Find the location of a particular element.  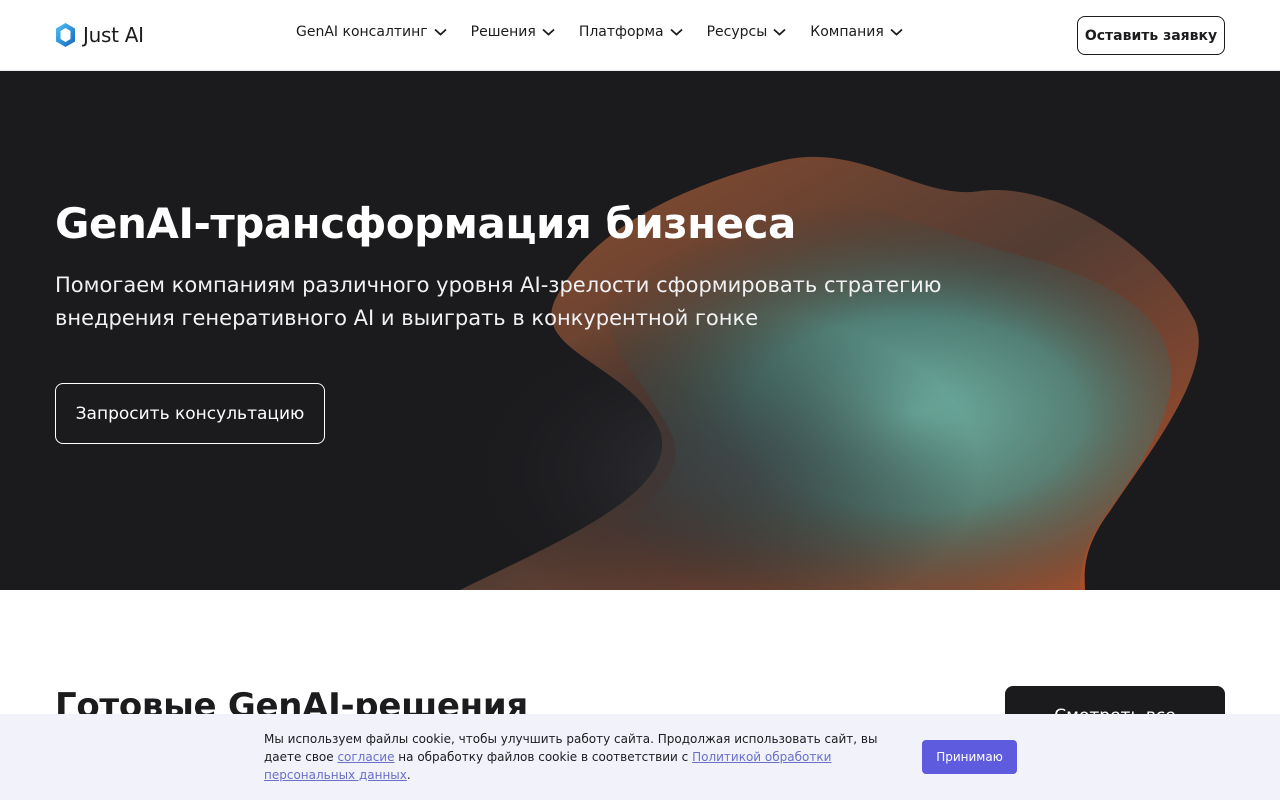

nav-item-platform: Платформа is located at coordinates (631, 32).